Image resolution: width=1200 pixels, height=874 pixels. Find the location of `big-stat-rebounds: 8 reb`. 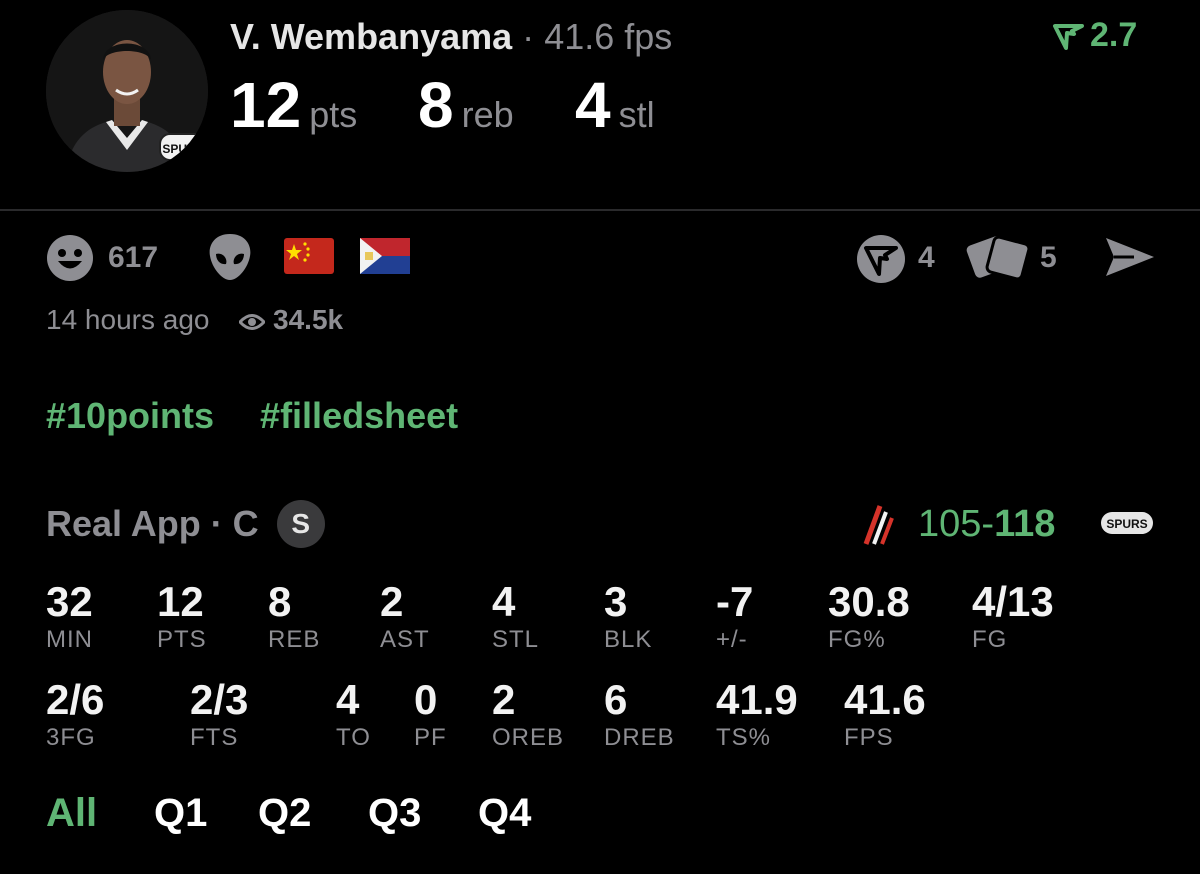

big-stat-rebounds: 8 reb is located at coordinates (466, 105).